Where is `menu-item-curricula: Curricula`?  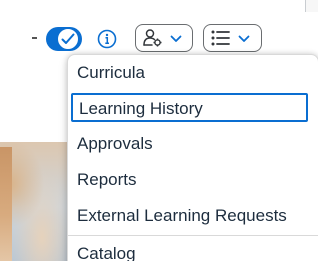 menu-item-curricula: Curricula is located at coordinates (193, 73).